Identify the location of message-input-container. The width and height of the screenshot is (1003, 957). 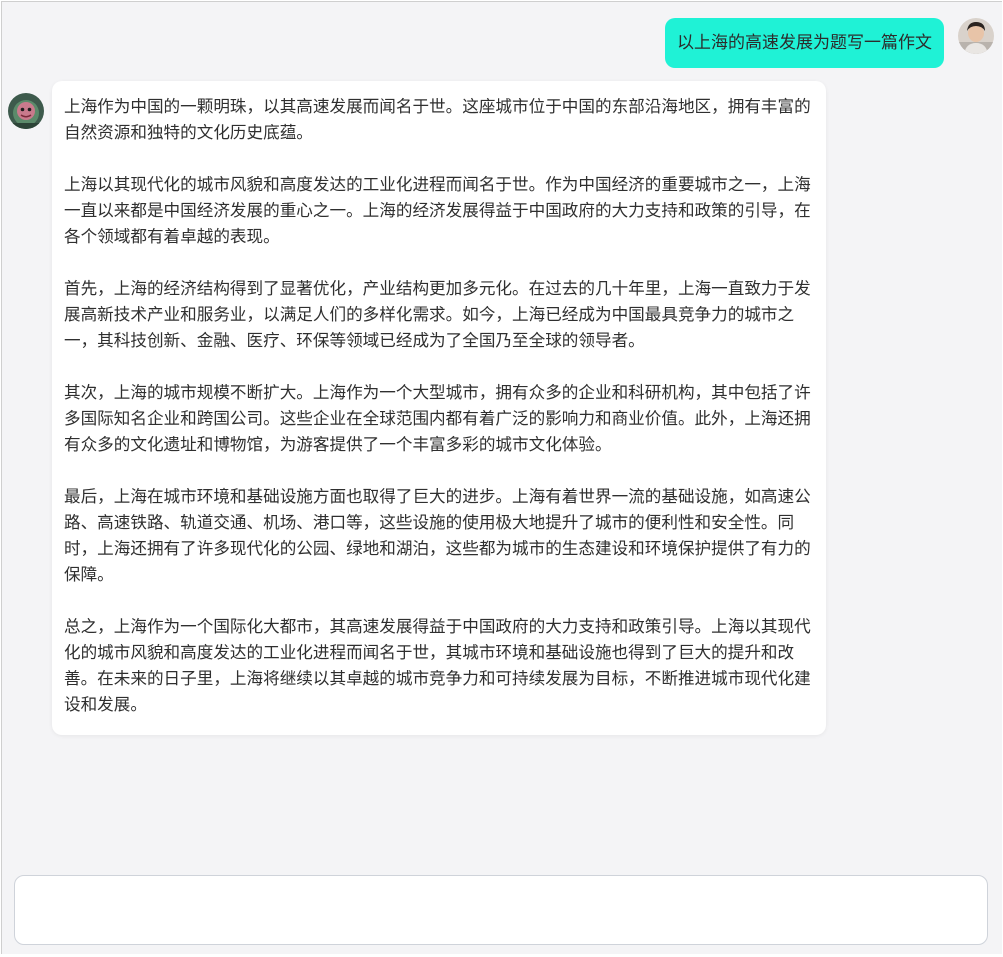
(501, 910).